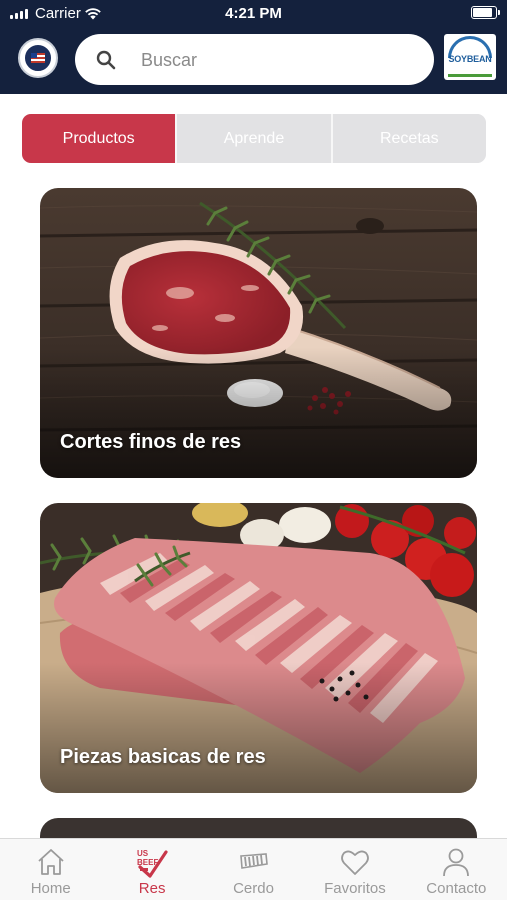 Image resolution: width=507 pixels, height=900 pixels. I want to click on heart-icon, so click(355, 862).